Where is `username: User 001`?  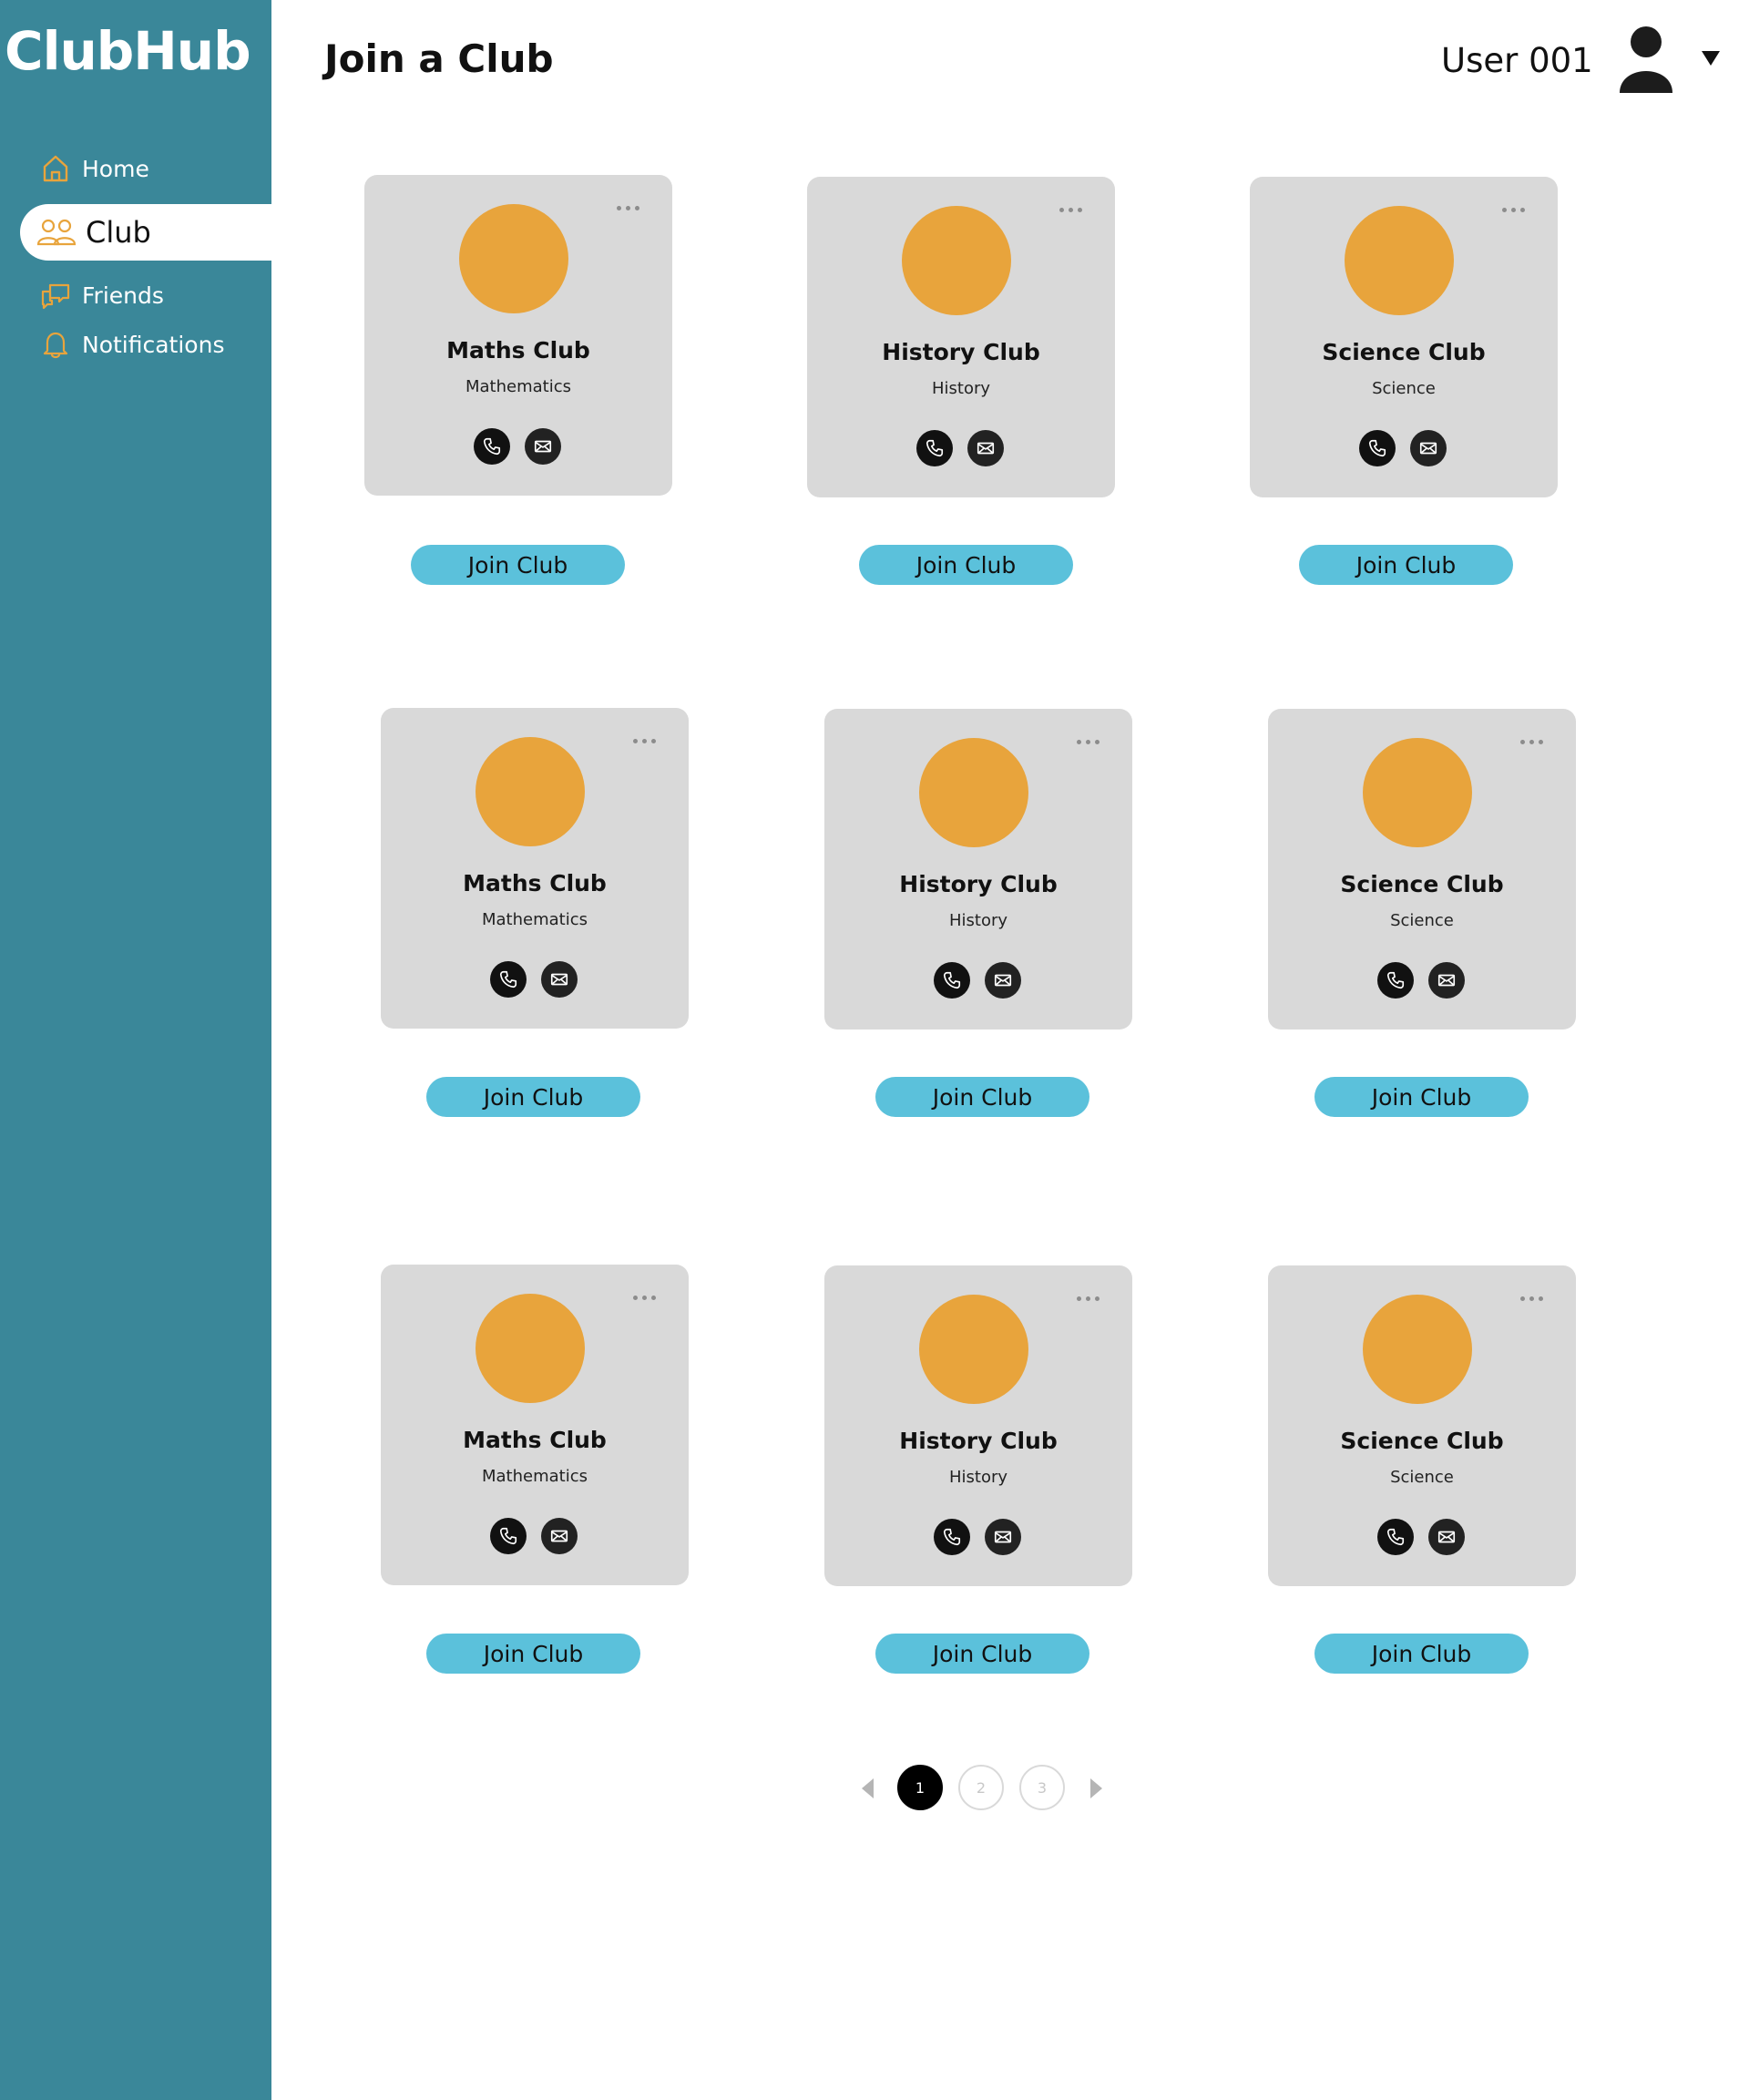 username: User 001 is located at coordinates (1517, 61).